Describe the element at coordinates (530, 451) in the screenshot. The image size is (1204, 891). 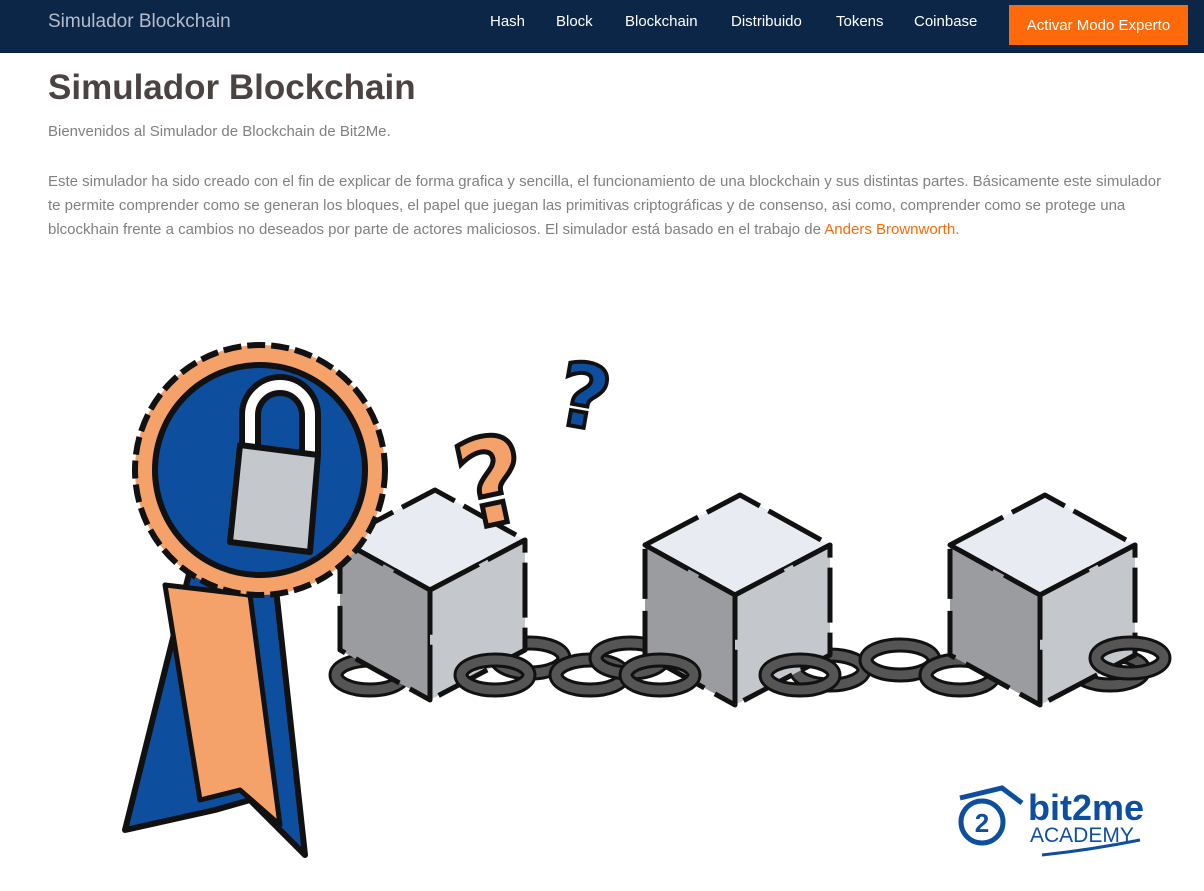
I see `question-mark-icon: ? ?` at that location.